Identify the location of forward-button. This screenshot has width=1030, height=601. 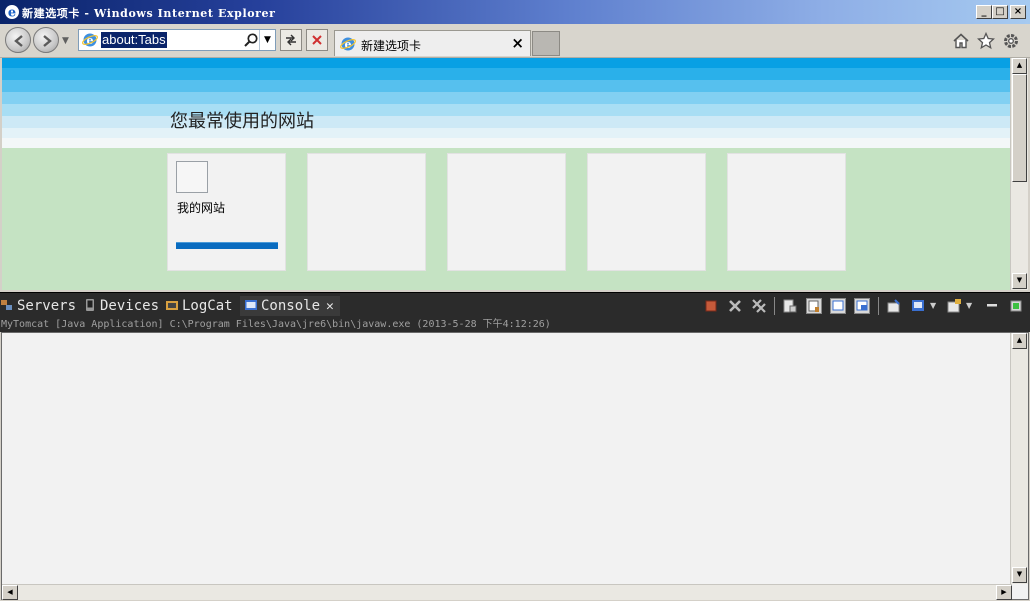
(46, 40).